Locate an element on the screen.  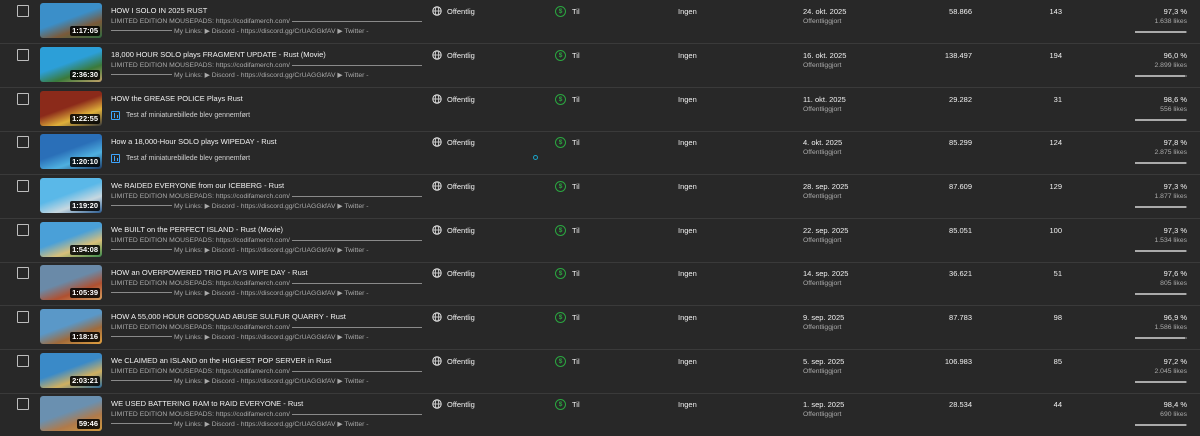
video-thumbnail: 1:05:39 is located at coordinates (71, 282).